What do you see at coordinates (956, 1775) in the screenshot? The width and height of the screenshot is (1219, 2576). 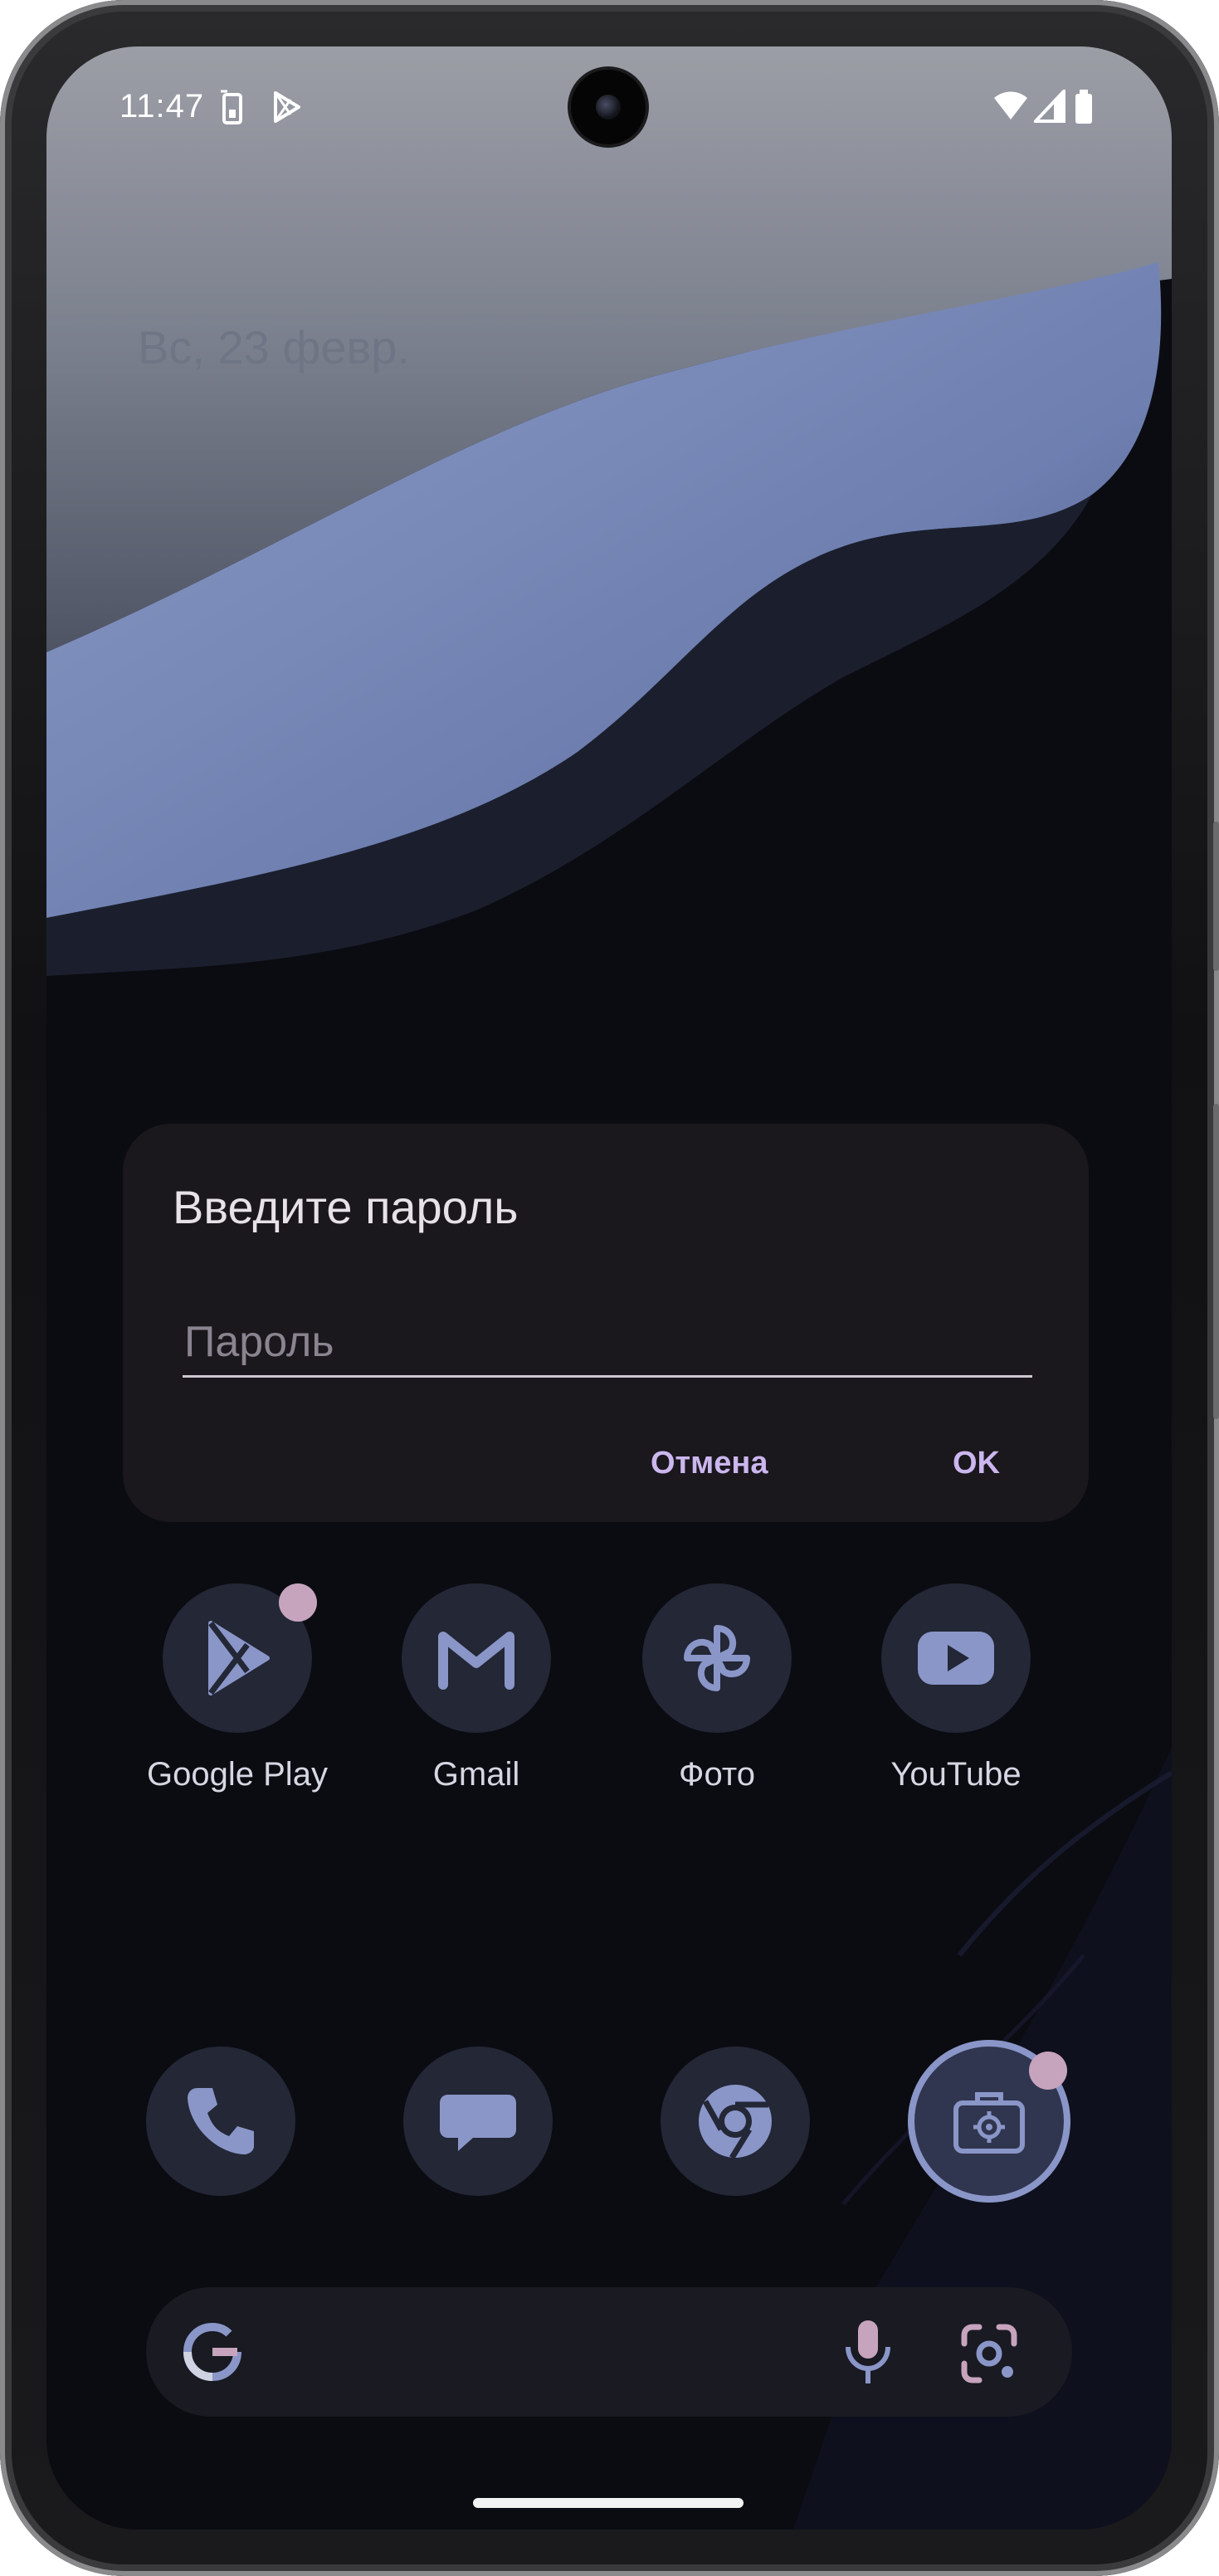 I see `app-label: YouTube` at bounding box center [956, 1775].